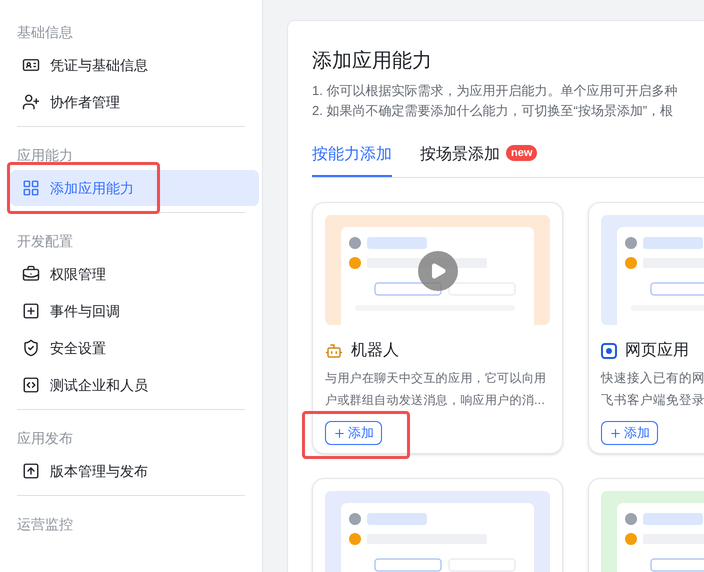 The width and height of the screenshot is (704, 572). Describe the element at coordinates (134, 385) in the screenshot. I see `sidebar-item: 测试企业和人员` at that location.